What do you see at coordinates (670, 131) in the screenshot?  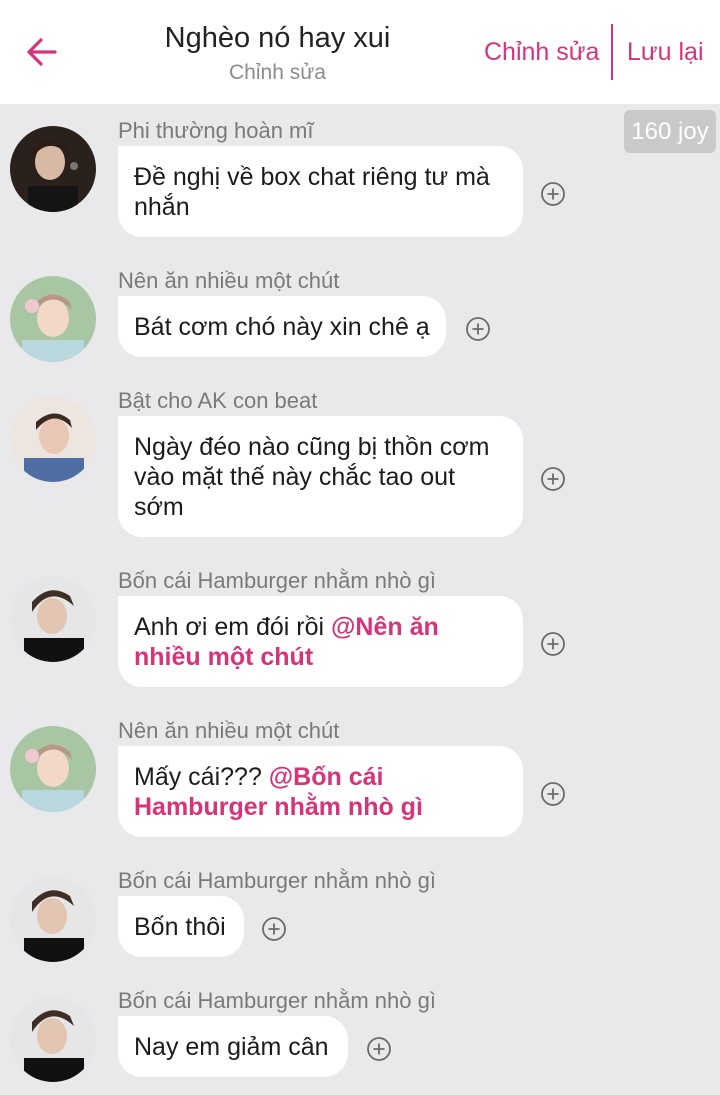 I see `joy-badge: 160 joy` at bounding box center [670, 131].